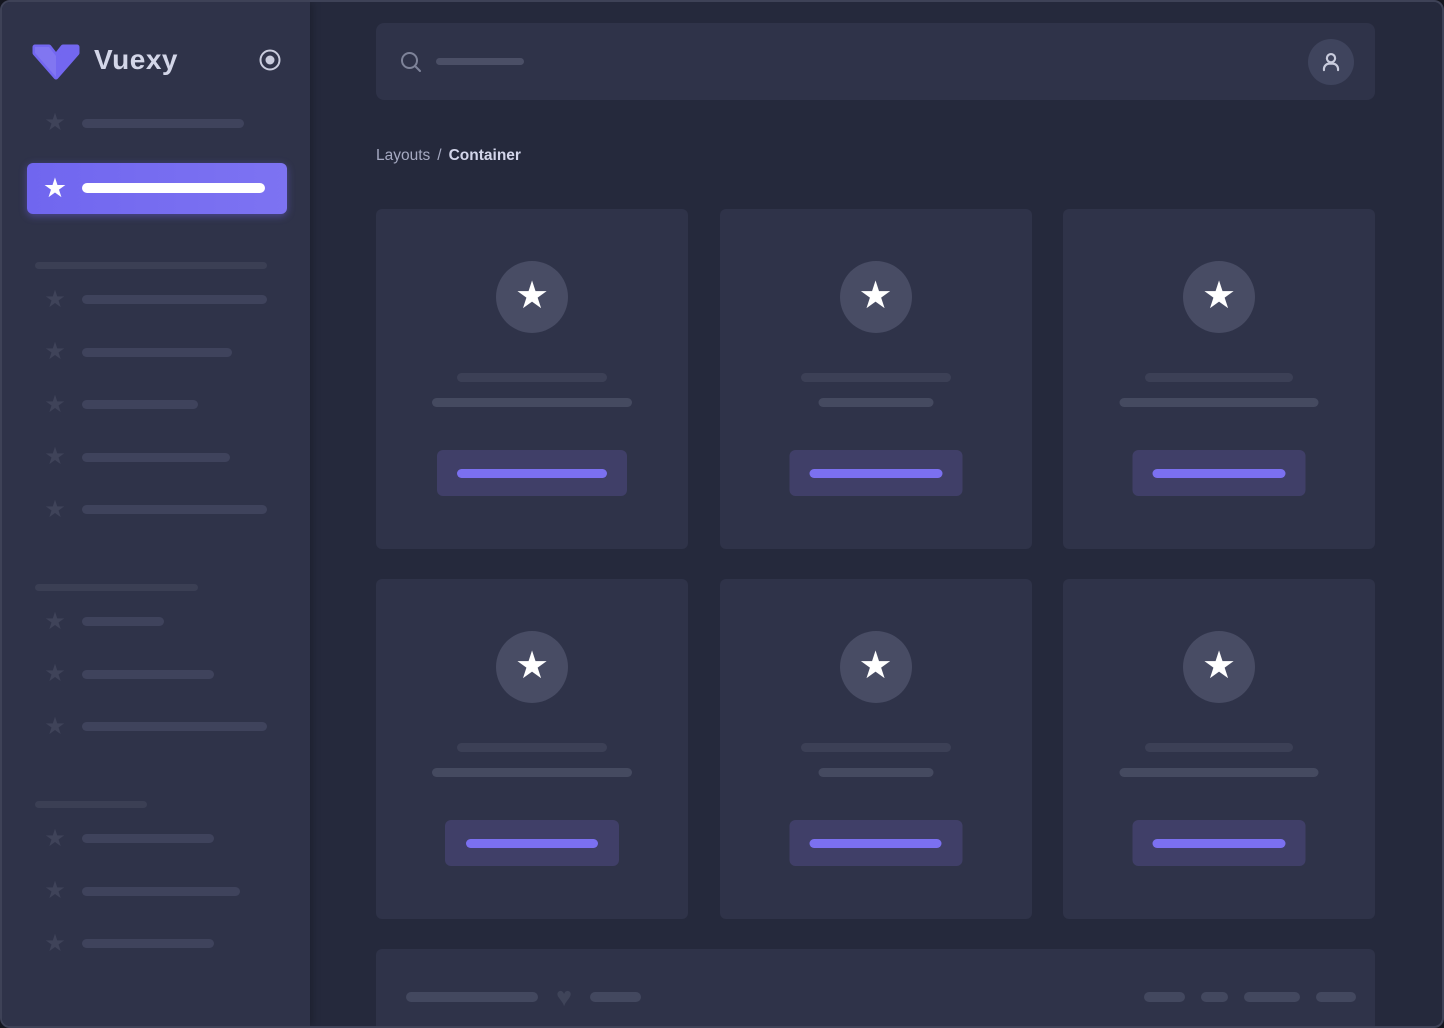 The height and width of the screenshot is (1028, 1444). I want to click on breadcrumb-parent: Layouts, so click(403, 155).